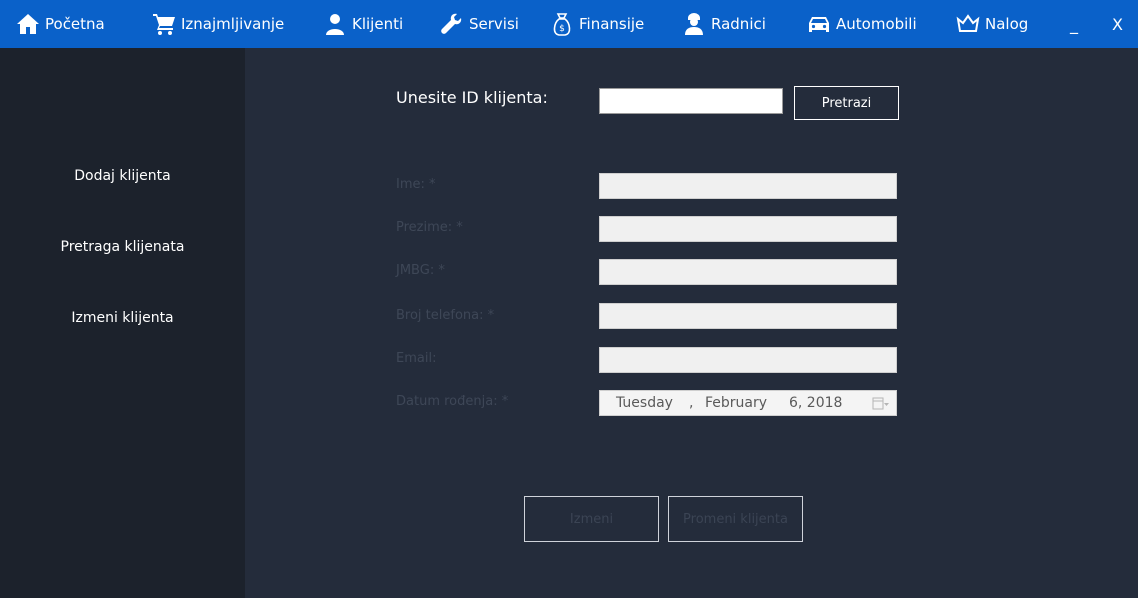 This screenshot has height=598, width=1138. What do you see at coordinates (75, 24) in the screenshot?
I see `nav-item-label: Početna` at bounding box center [75, 24].